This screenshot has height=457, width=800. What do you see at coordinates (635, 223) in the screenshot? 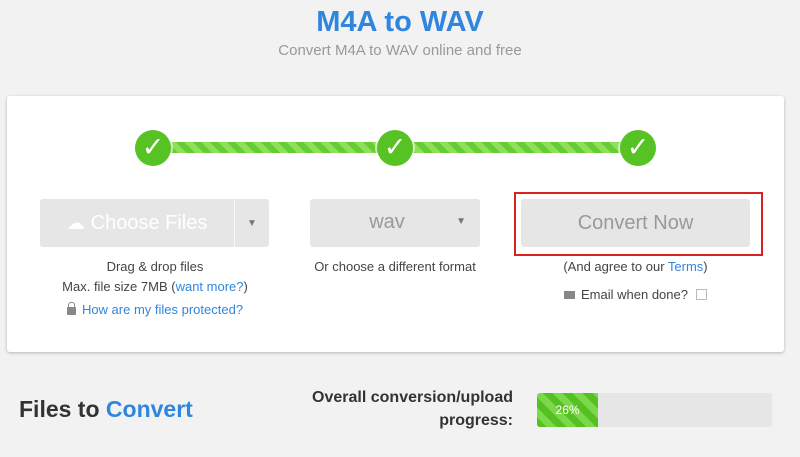
I see `convert-now-button: Convert Now` at bounding box center [635, 223].